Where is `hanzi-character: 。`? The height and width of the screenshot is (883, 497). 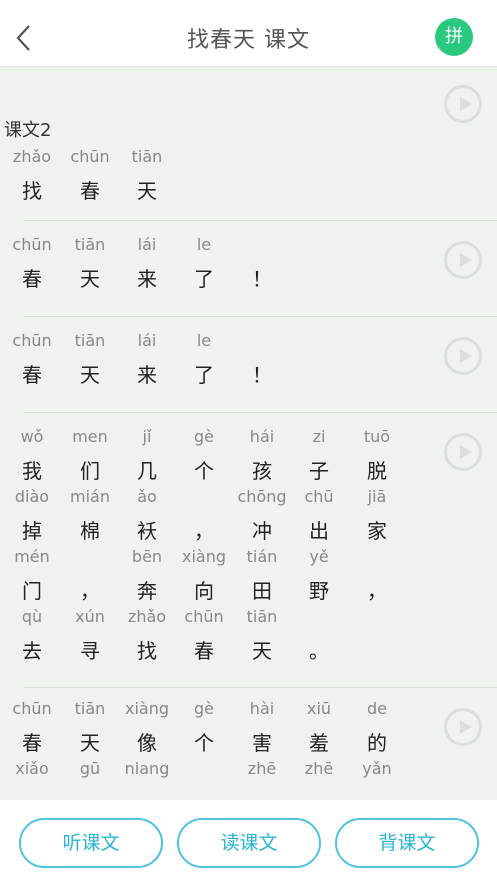 hanzi-character: 。 is located at coordinates (319, 649).